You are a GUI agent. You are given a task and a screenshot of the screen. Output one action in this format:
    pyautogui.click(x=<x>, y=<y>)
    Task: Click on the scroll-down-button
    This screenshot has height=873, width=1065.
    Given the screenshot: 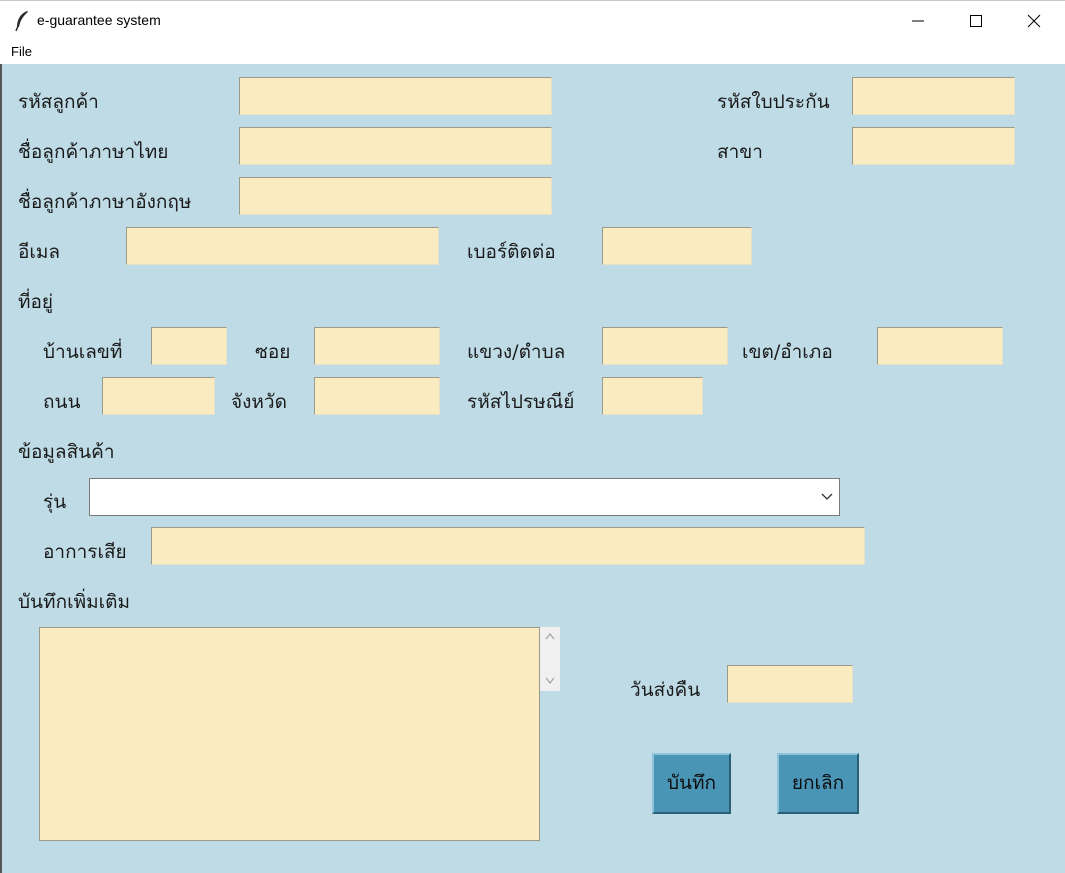 What is the action you would take?
    pyautogui.click(x=550, y=681)
    